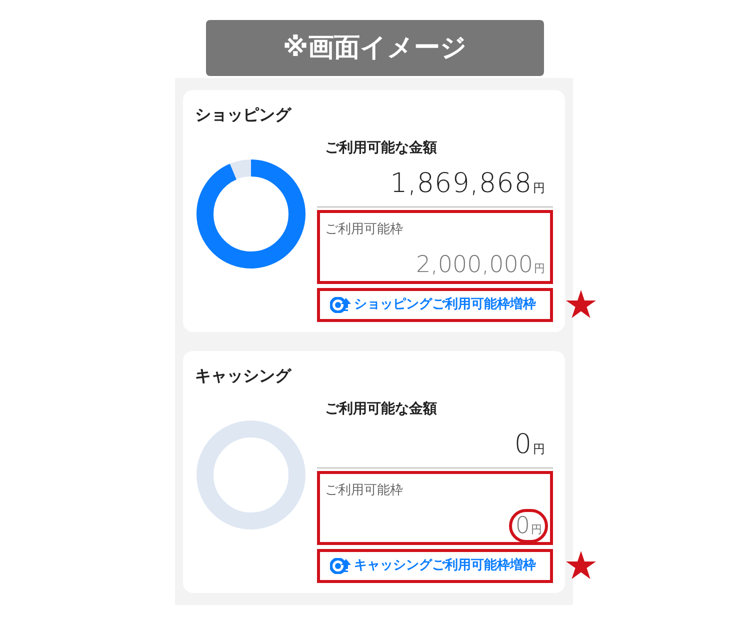 This screenshot has height=630, width=750. What do you see at coordinates (435, 566) in the screenshot?
I see `increase-limit-link: キャッシングご利用可能枠増枠` at bounding box center [435, 566].